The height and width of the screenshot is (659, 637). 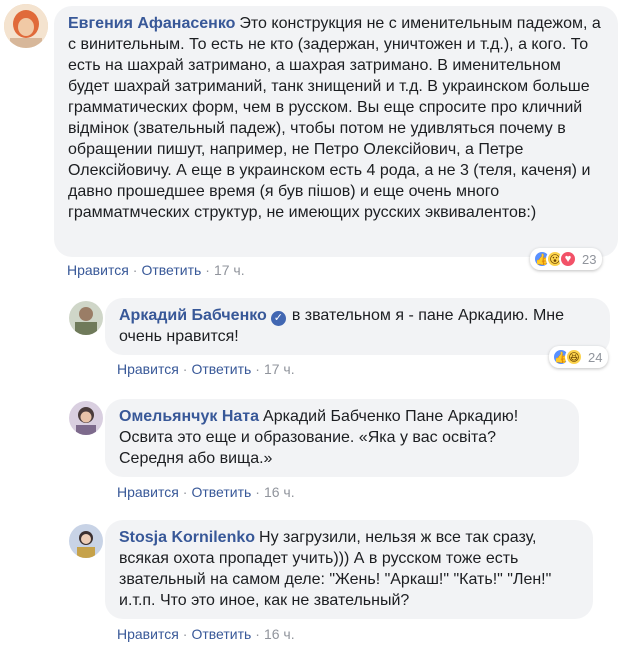 I want to click on haha-icon: 😆, so click(x=574, y=357).